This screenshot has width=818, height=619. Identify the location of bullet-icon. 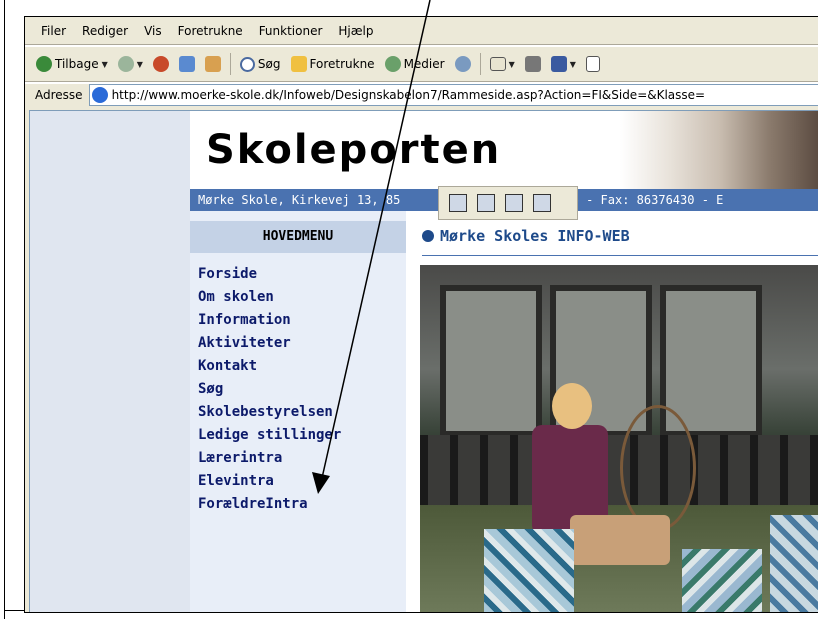
(428, 236).